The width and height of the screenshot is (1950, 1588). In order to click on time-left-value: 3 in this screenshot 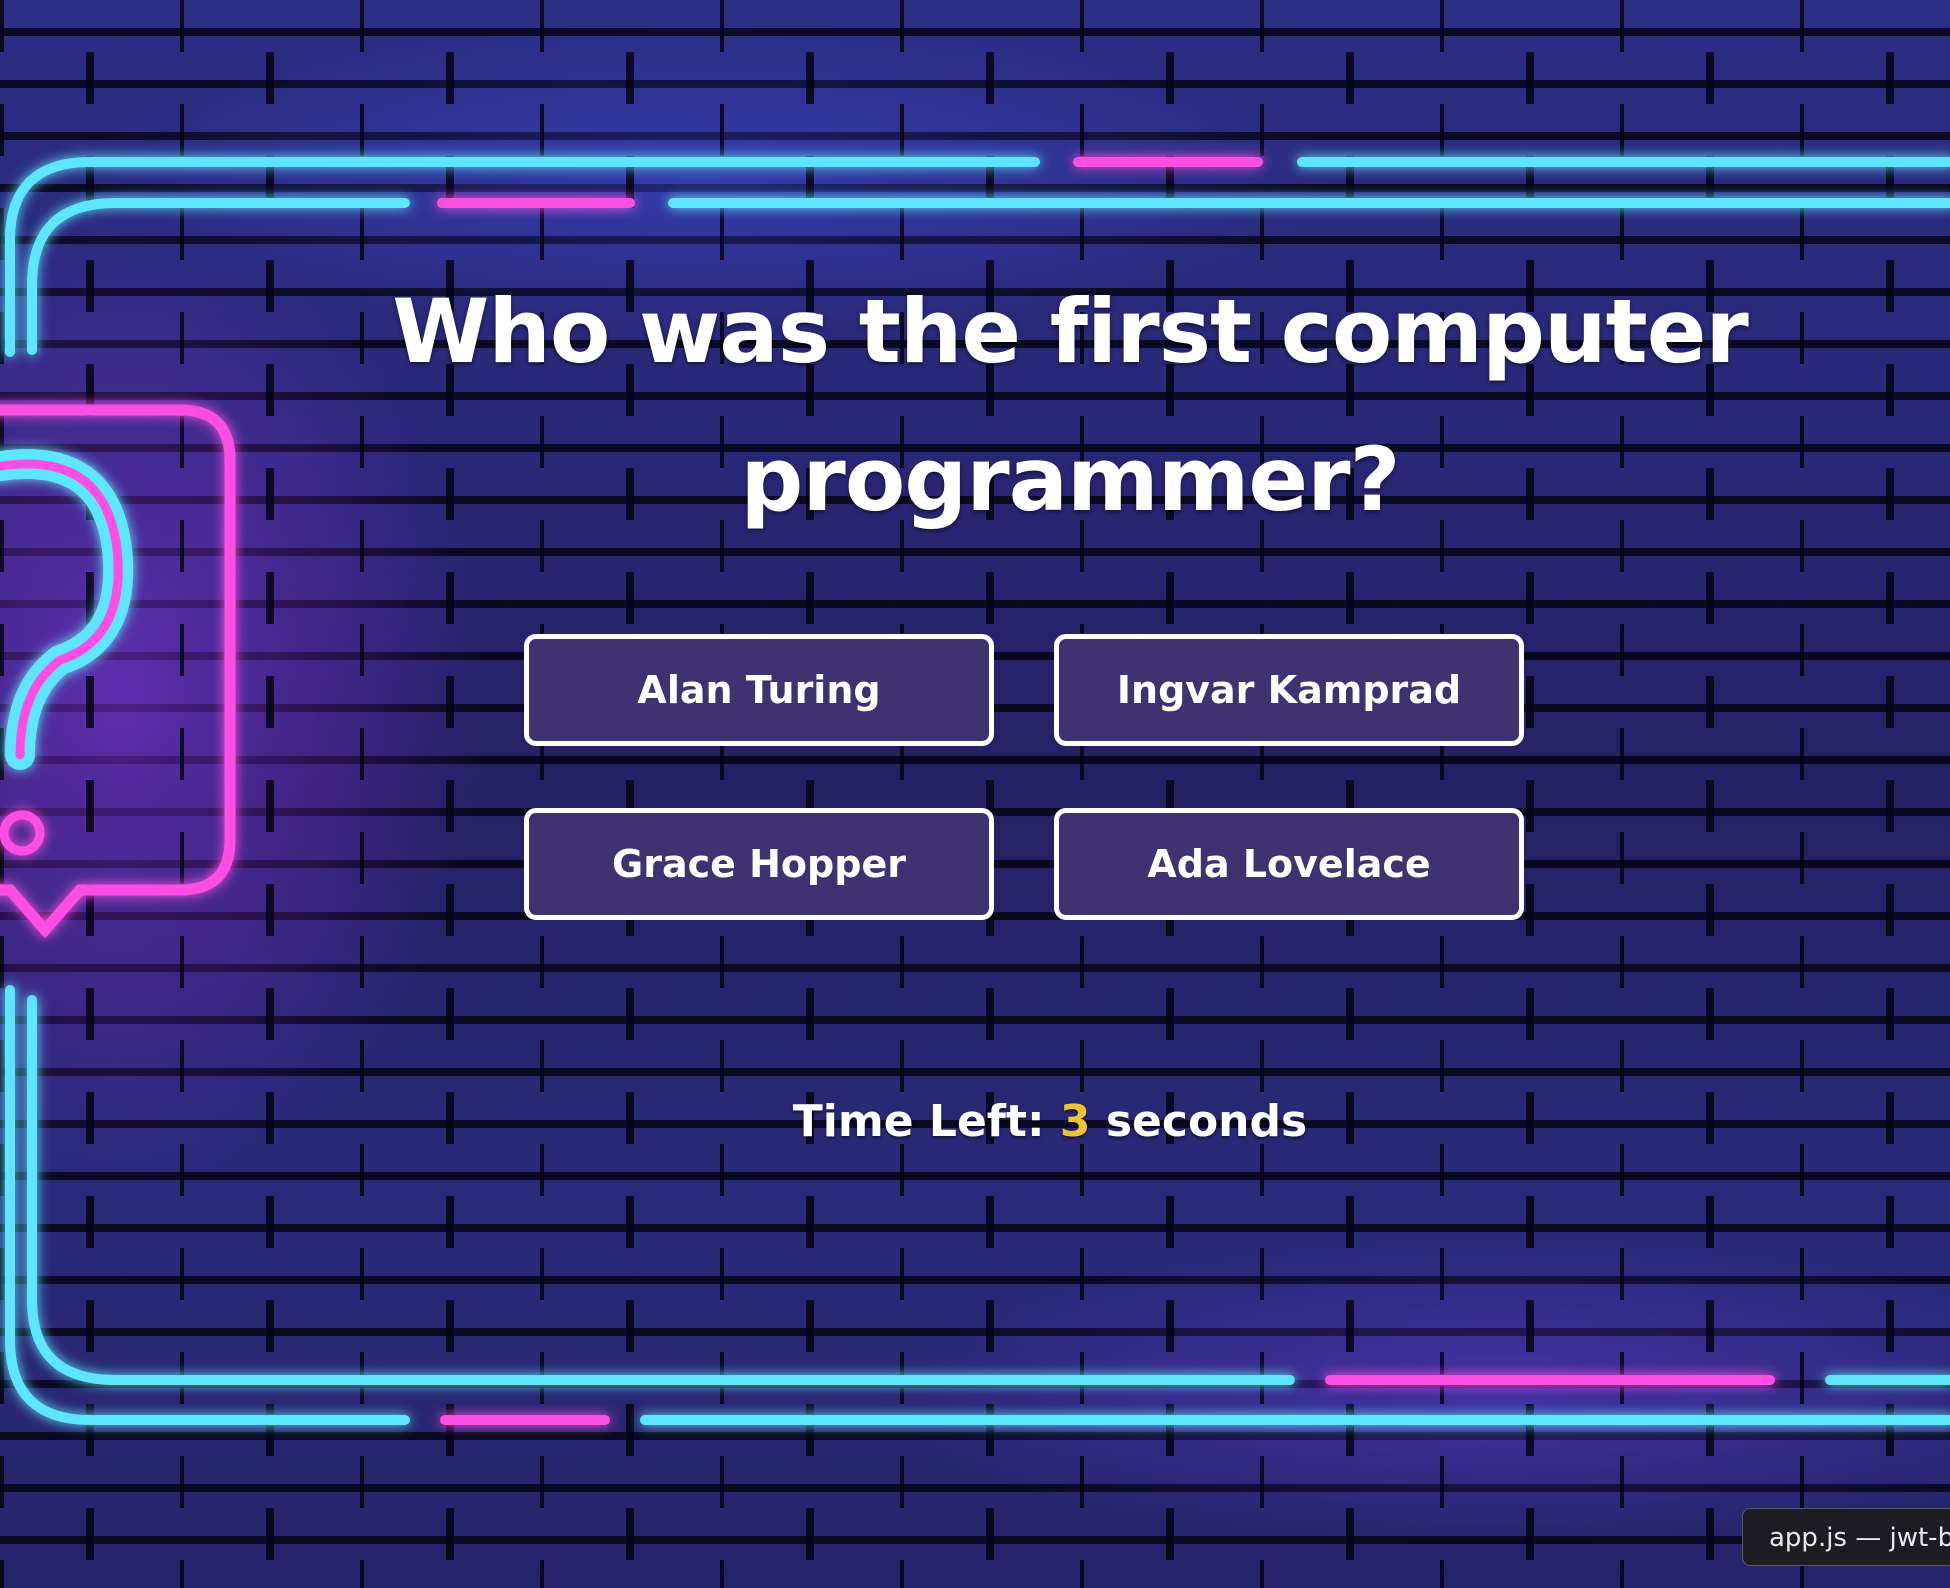, I will do `click(1075, 1121)`.